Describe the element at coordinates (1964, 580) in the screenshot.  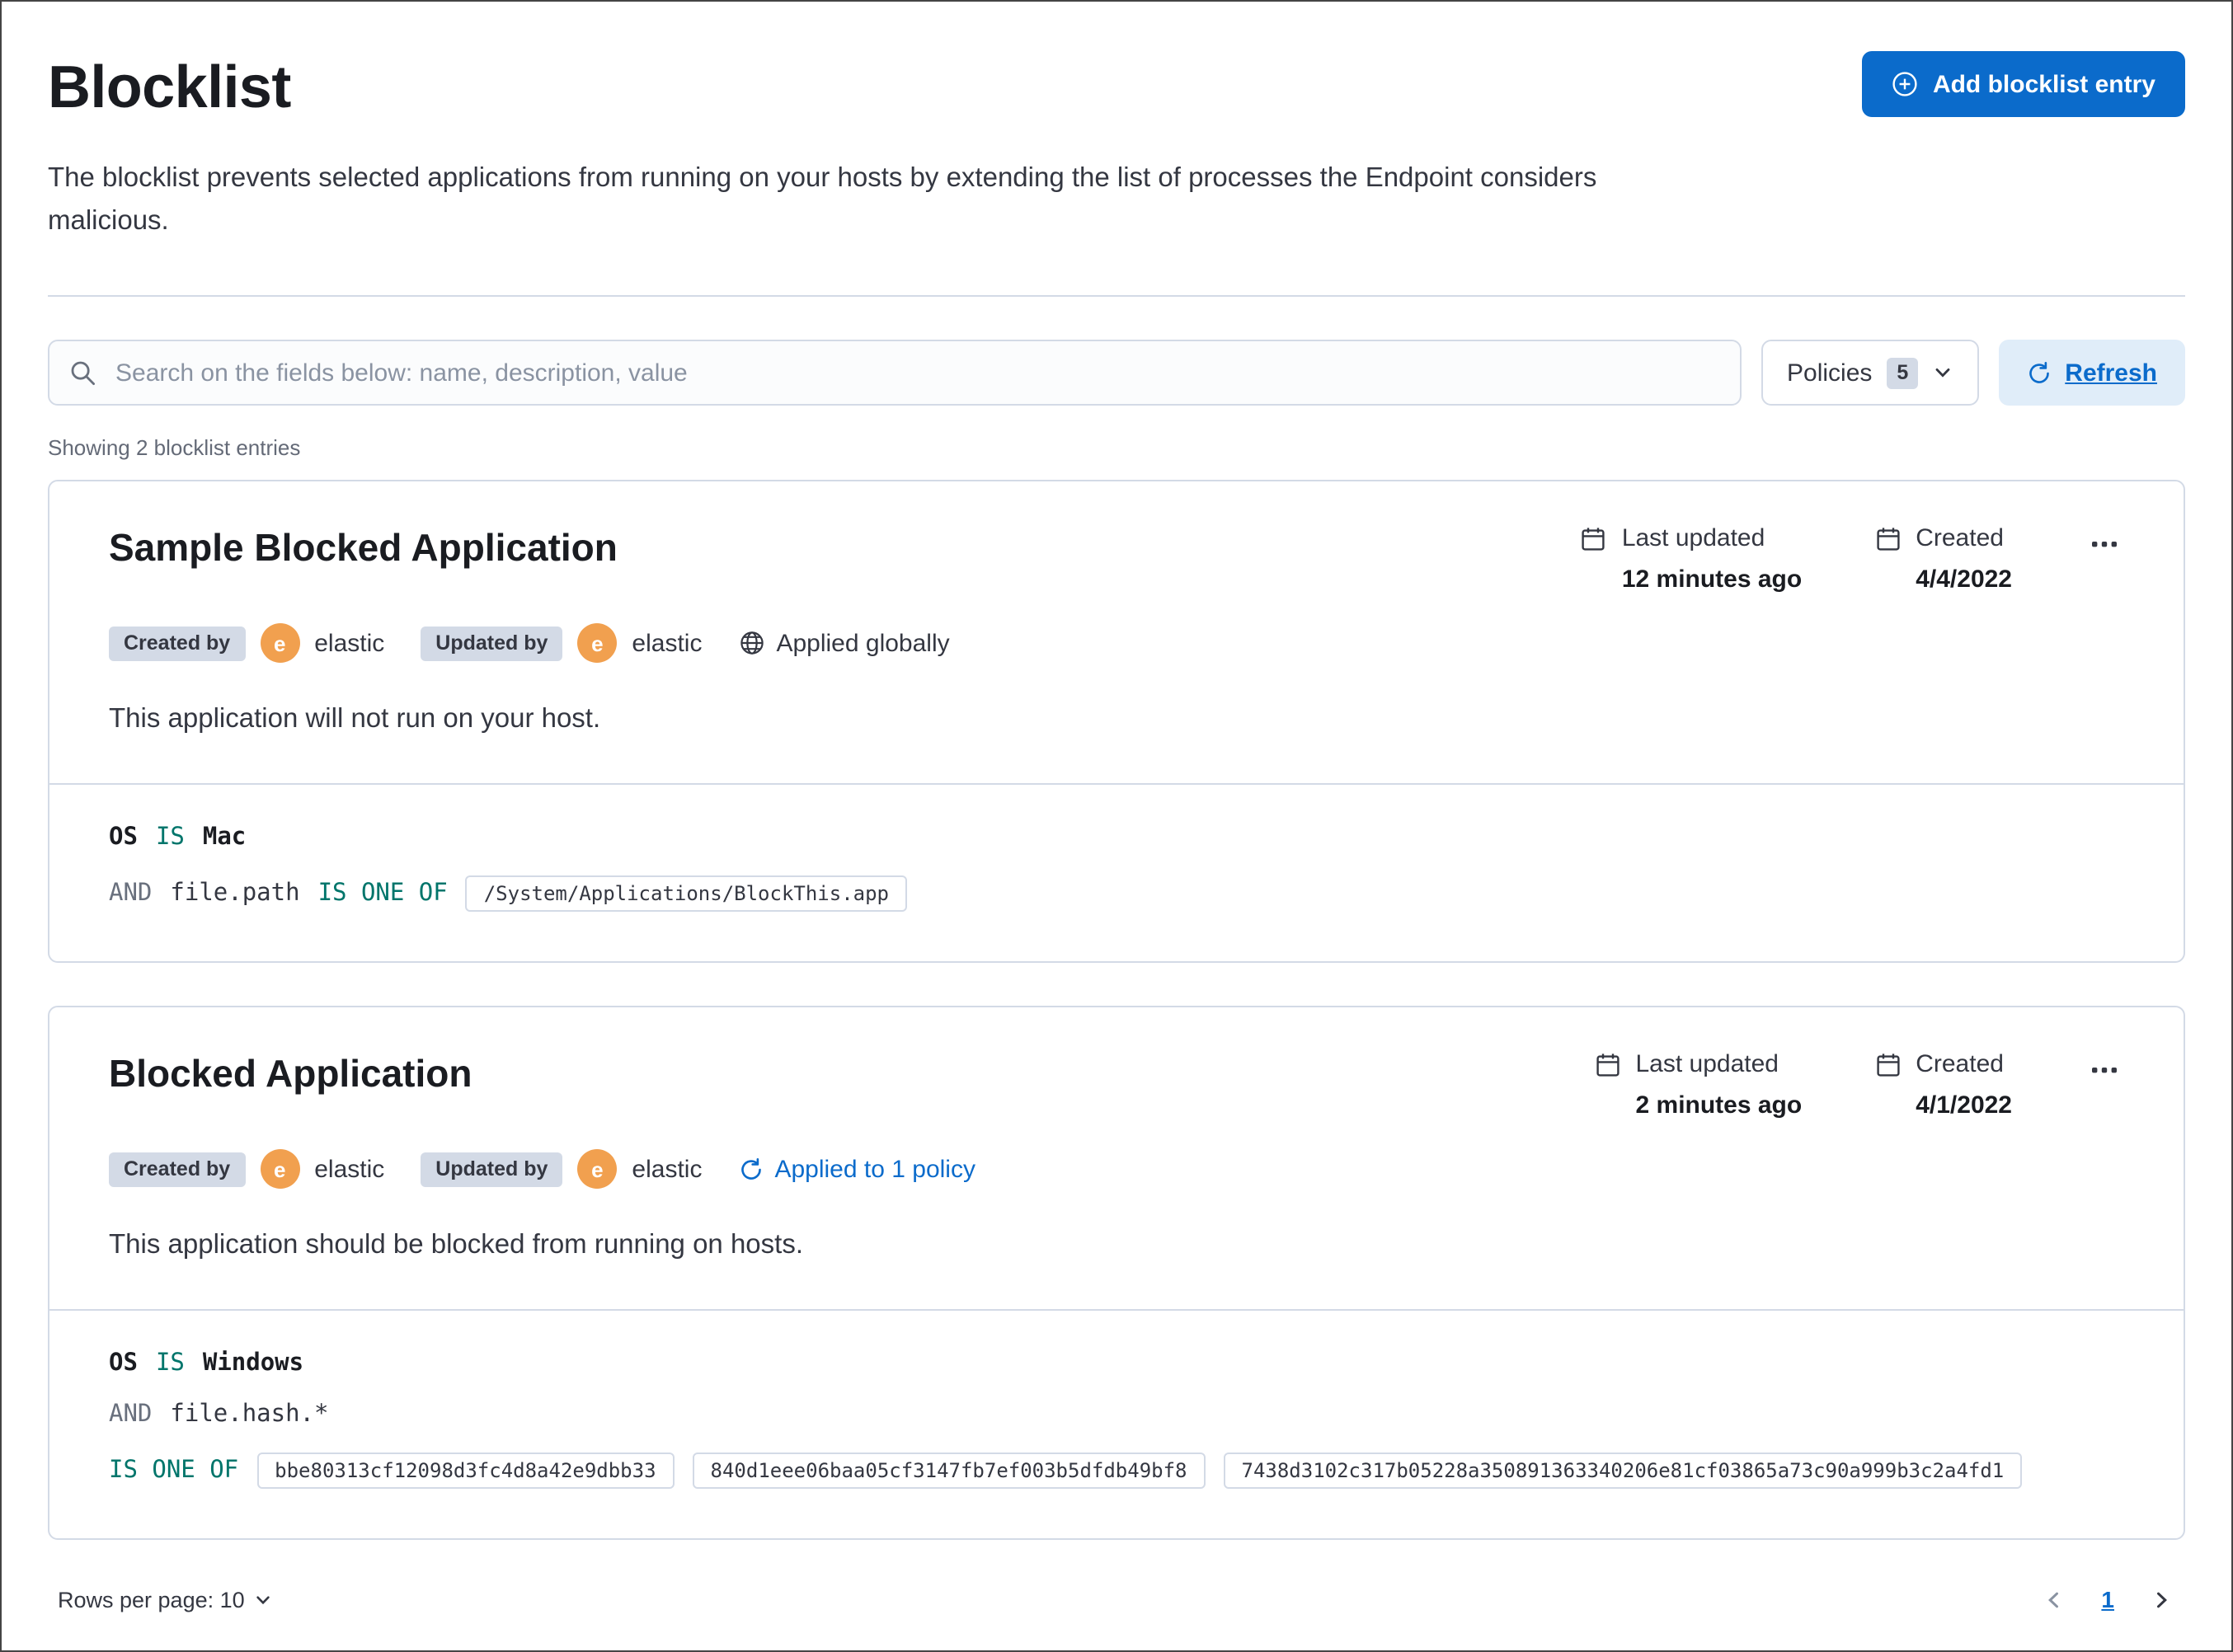
I see `created-value: 4/4/2022` at that location.